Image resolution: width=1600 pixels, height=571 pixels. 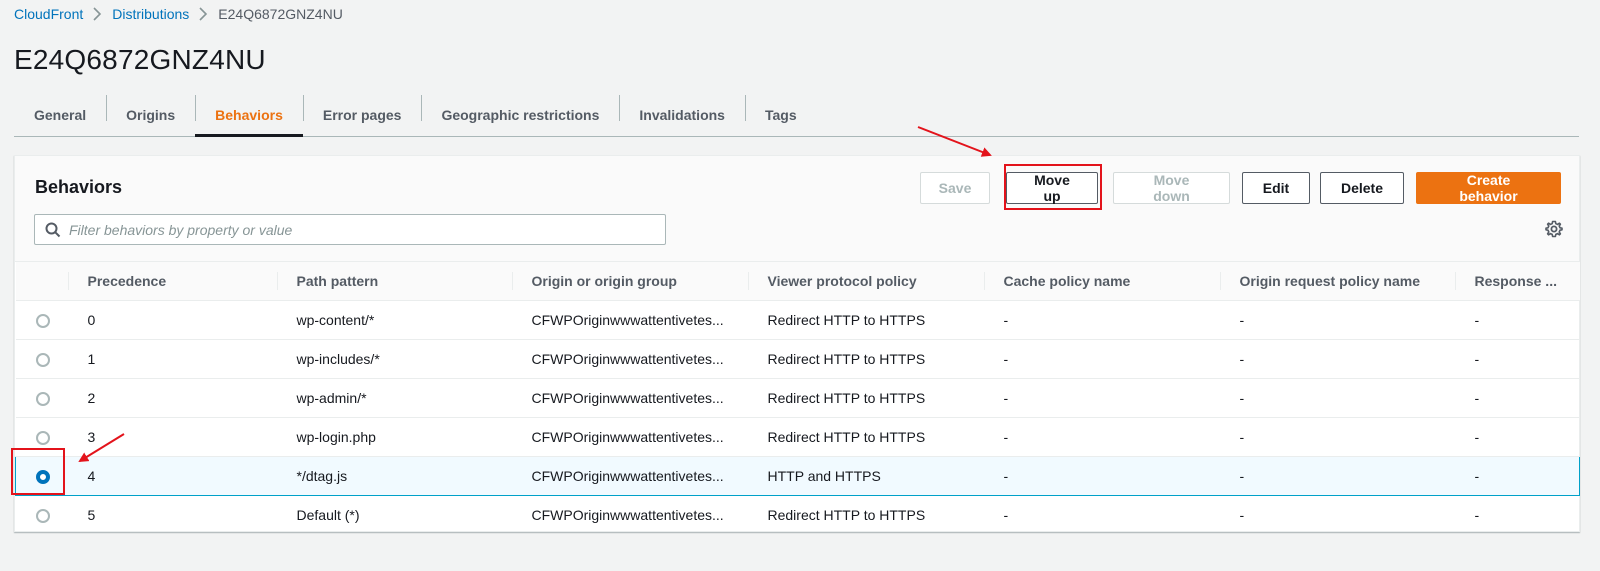 What do you see at coordinates (1337, 281) in the screenshot?
I see `column-header: Origin request policy name` at bounding box center [1337, 281].